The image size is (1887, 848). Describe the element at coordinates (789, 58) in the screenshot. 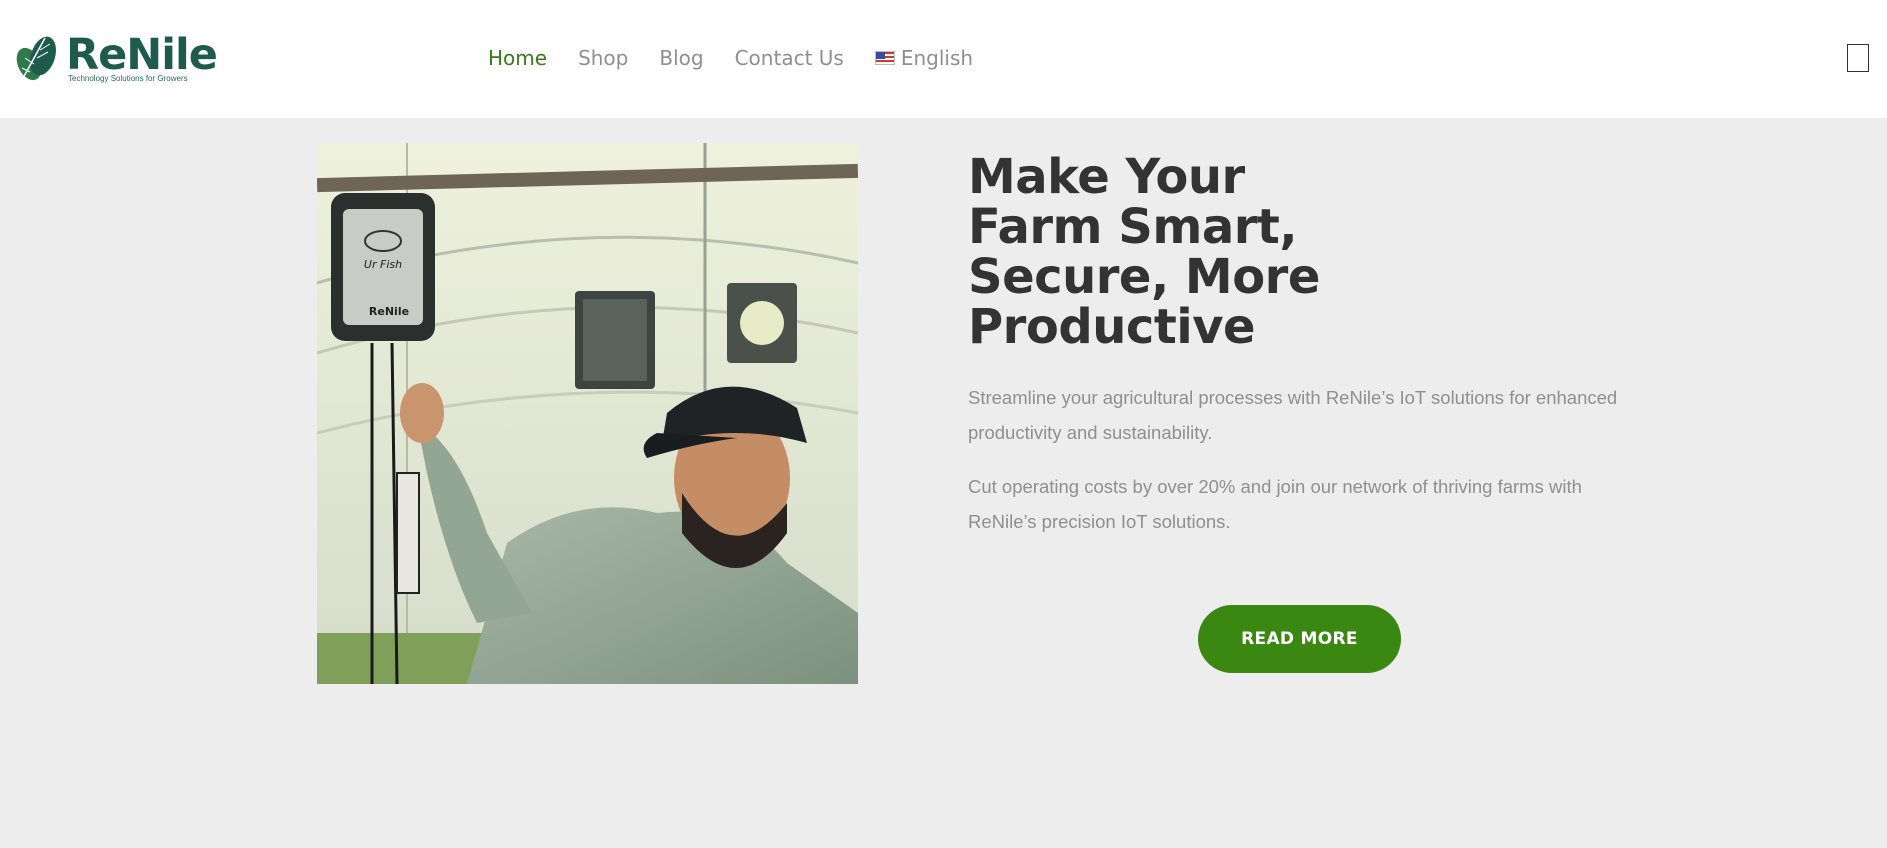

I see `nav-item-contact-us: Contact Us` at that location.